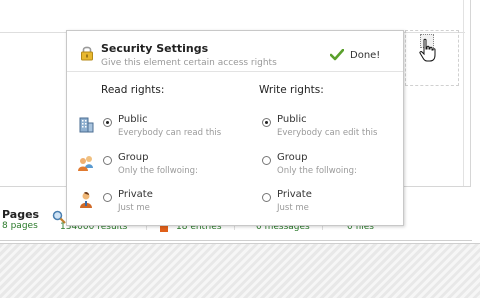  Describe the element at coordinates (86, 199) in the screenshot. I see `user-icon` at that location.